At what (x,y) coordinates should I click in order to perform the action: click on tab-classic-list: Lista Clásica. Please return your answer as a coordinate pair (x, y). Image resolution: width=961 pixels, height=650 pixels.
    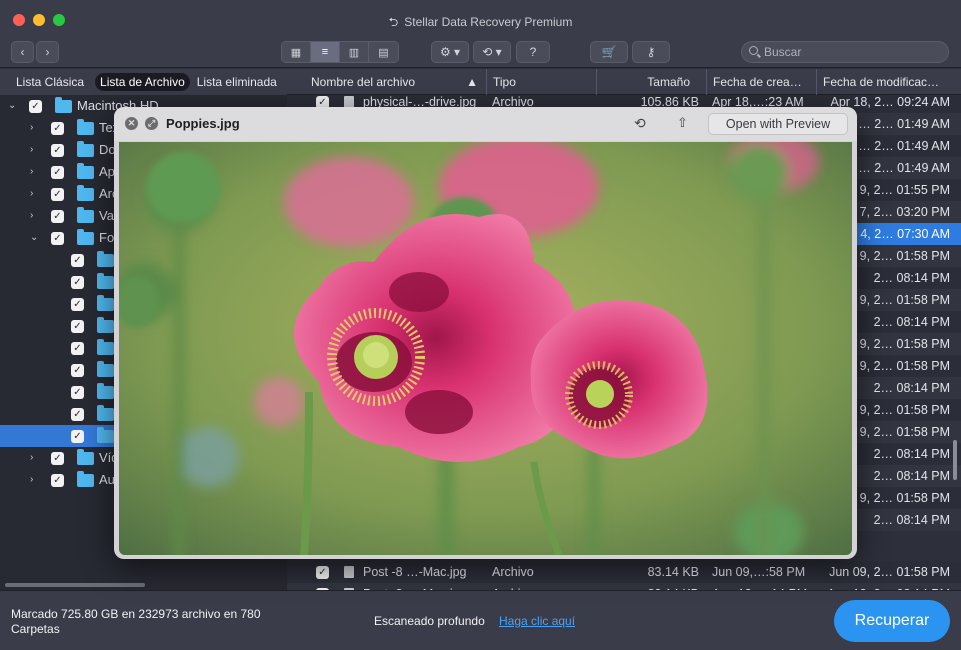
    Looking at the image, I should click on (50, 82).